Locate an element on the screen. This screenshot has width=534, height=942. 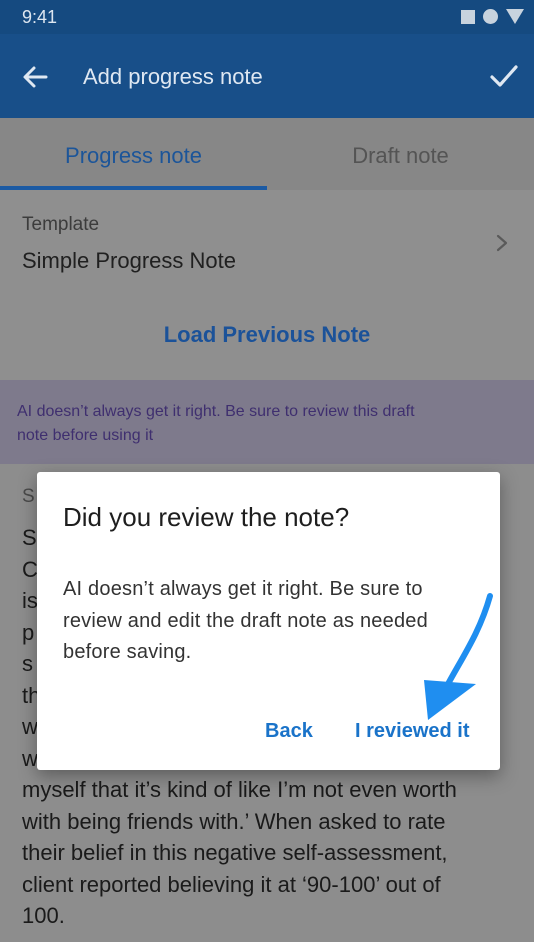
dot-icon is located at coordinates (490, 16).